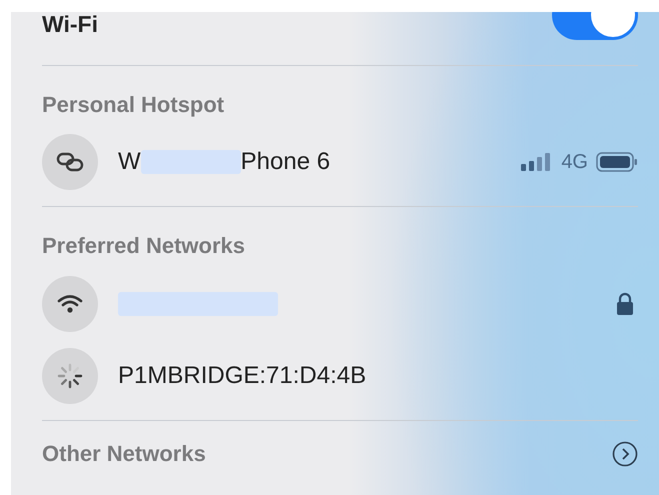 The image size is (659, 495). Describe the element at coordinates (70, 304) in the screenshot. I see `wifi-icon` at that location.